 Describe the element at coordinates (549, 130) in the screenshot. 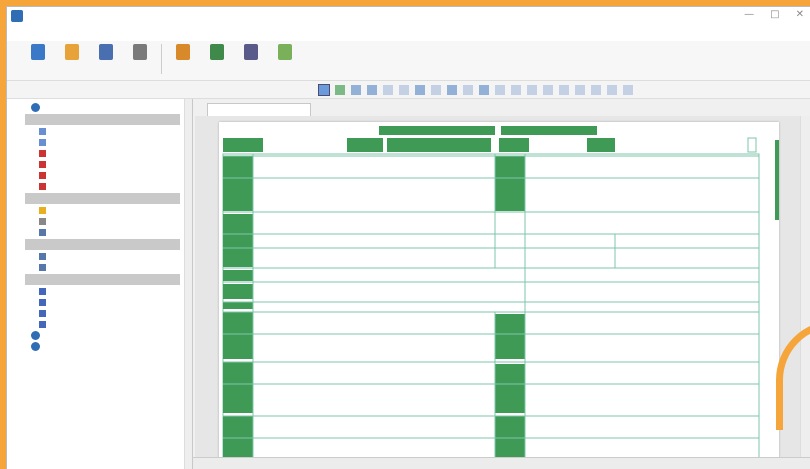

I see `form-subtitle-band` at that location.